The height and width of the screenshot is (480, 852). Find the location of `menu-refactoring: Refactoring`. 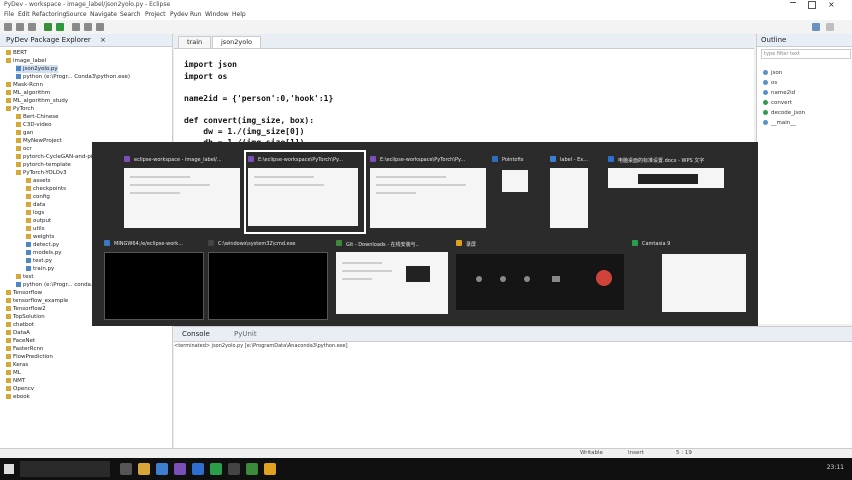

menu-refactoring: Refactoring is located at coordinates (49, 14).